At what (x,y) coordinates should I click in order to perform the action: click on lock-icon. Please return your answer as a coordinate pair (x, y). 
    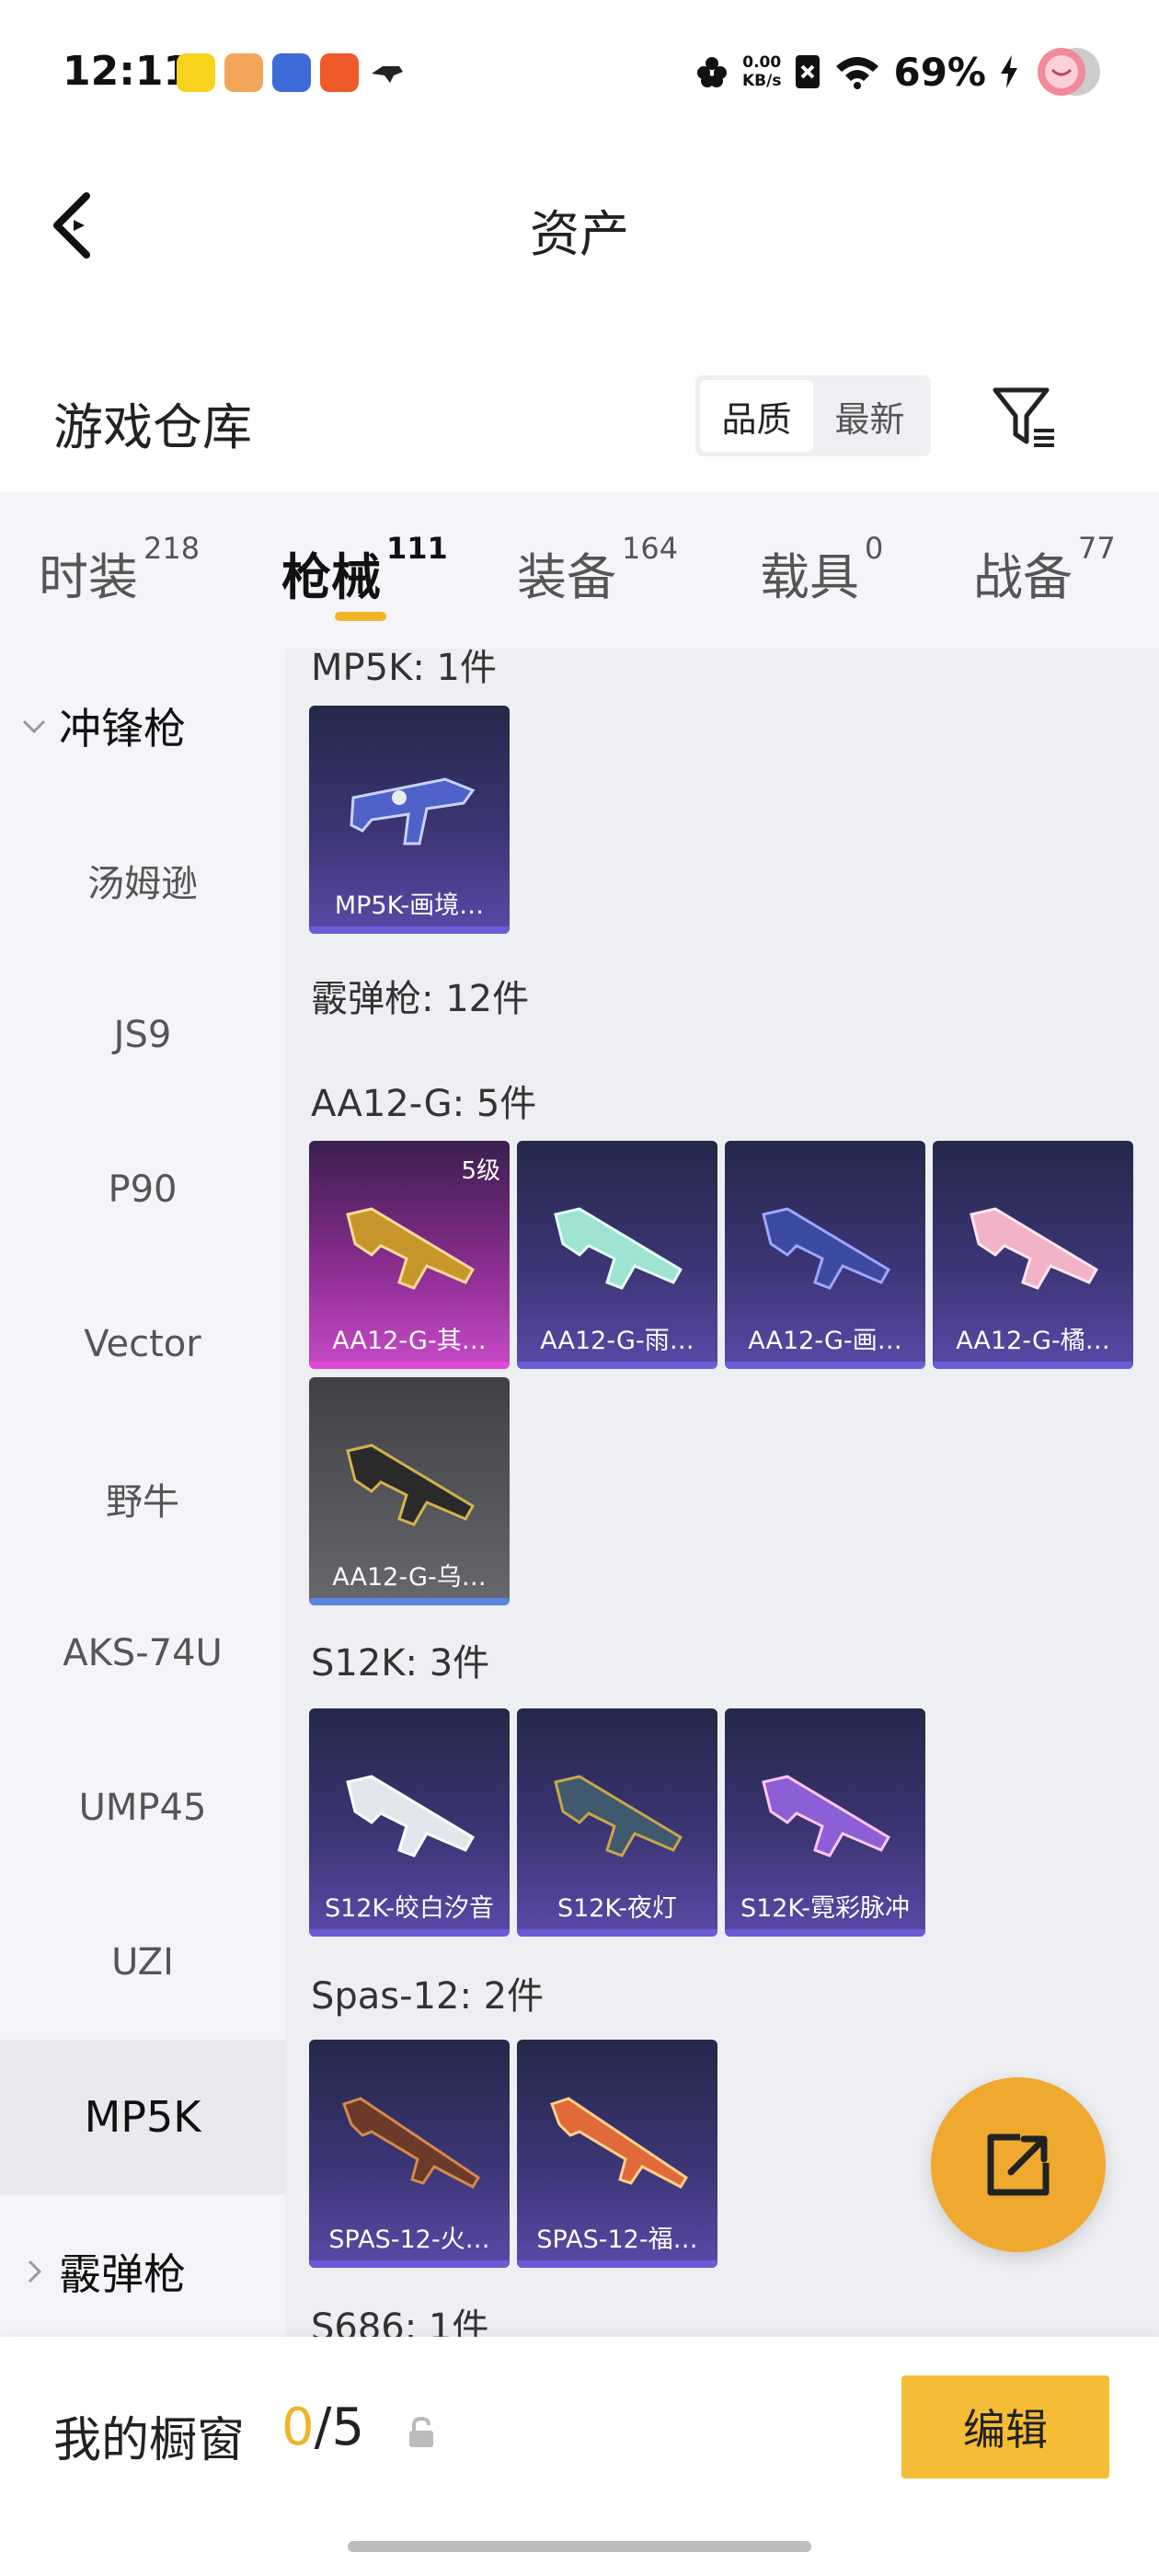
    Looking at the image, I should click on (421, 2431).